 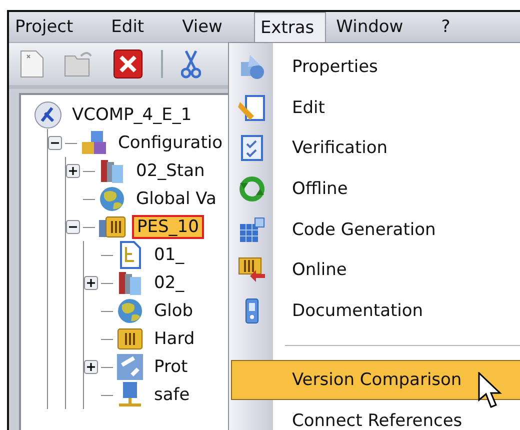 I want to click on menu-item: Version Comparison, so click(x=375, y=380).